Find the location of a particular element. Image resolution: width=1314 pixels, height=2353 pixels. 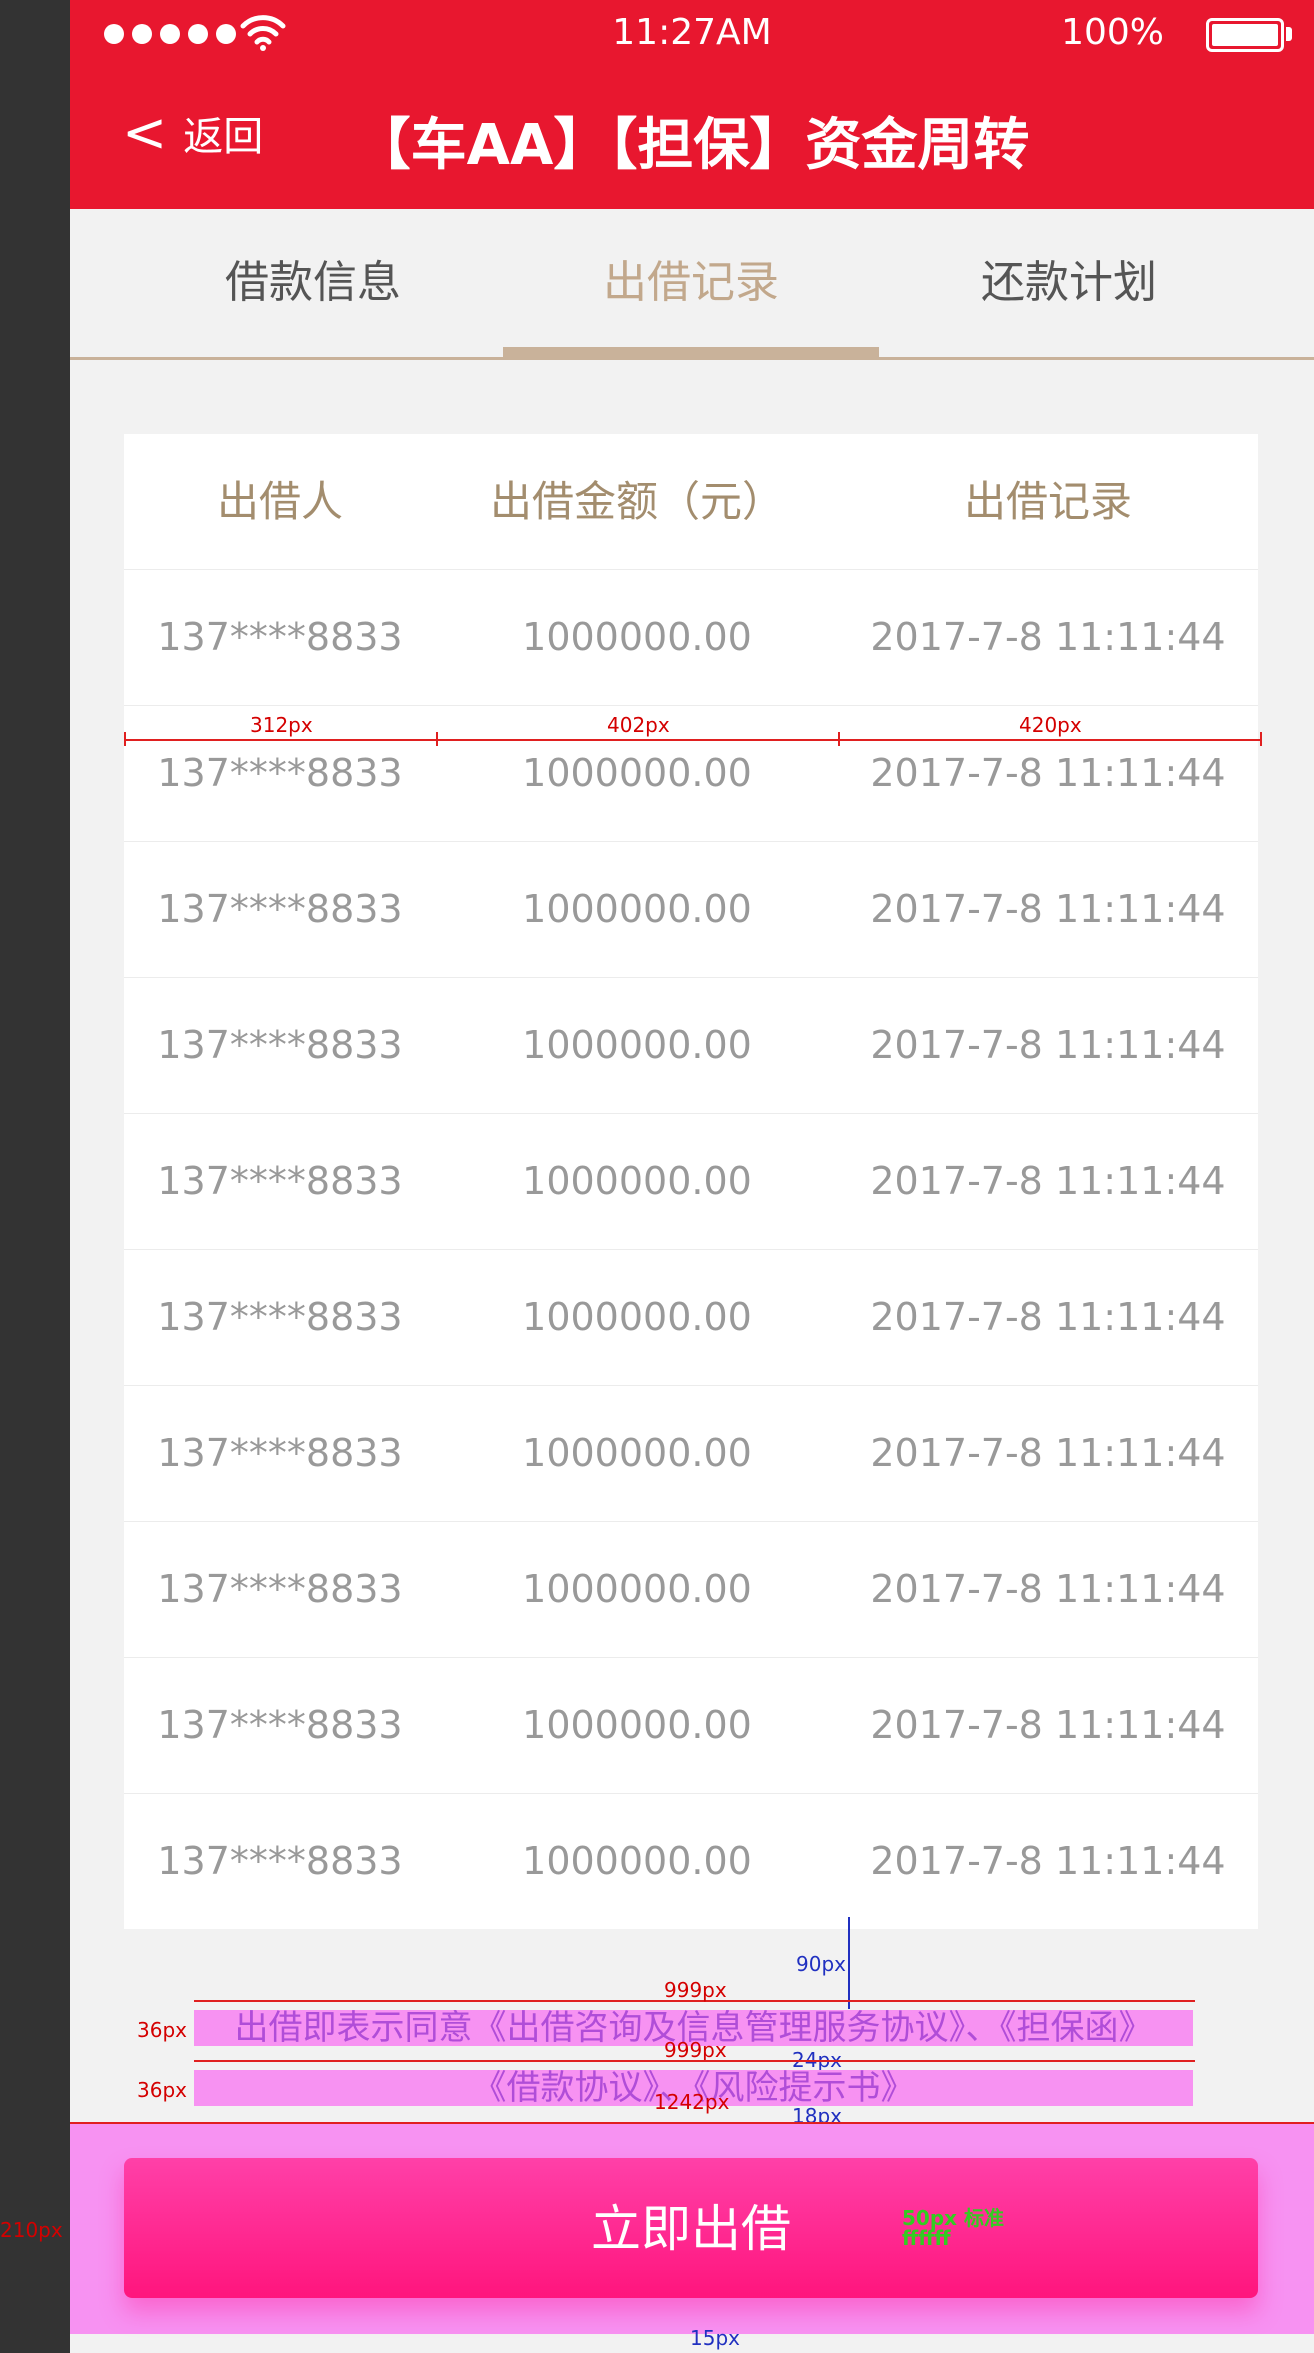

active-tab-indicator is located at coordinates (691, 352).